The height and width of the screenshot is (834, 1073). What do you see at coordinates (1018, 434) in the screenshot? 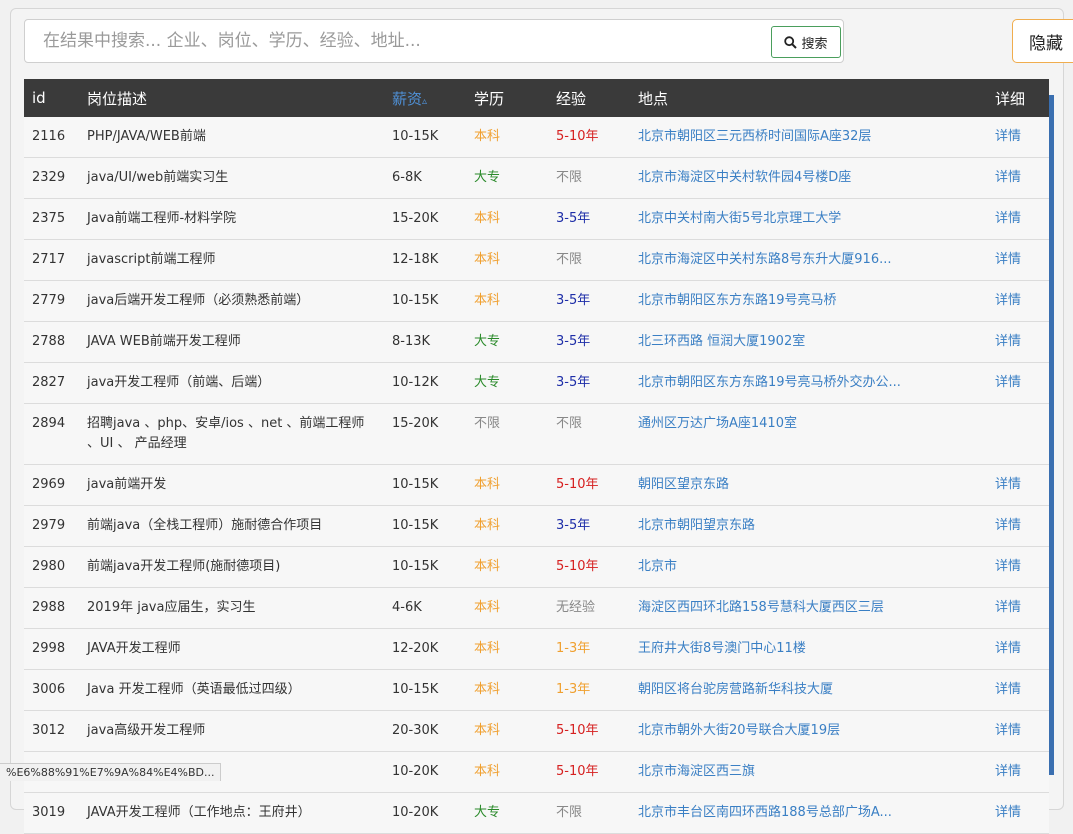
I see `cell-detail-link` at bounding box center [1018, 434].